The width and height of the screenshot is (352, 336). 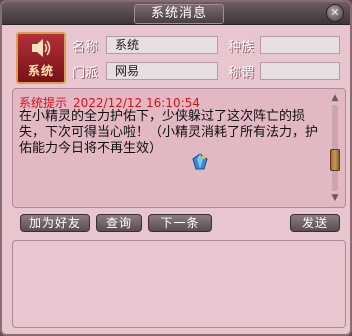 What do you see at coordinates (335, 13) in the screenshot?
I see `close-icon: ✕` at bounding box center [335, 13].